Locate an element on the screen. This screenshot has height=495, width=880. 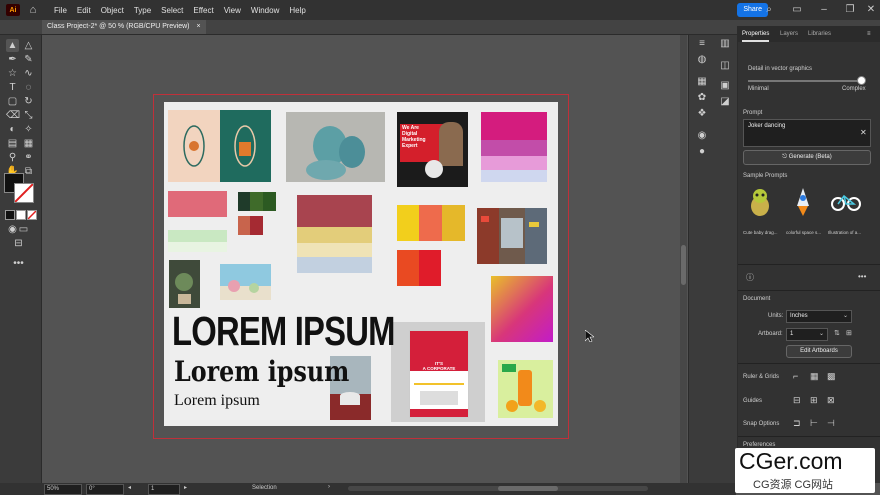
blend-tool-icon: ⚭ is located at coordinates (28, 157).